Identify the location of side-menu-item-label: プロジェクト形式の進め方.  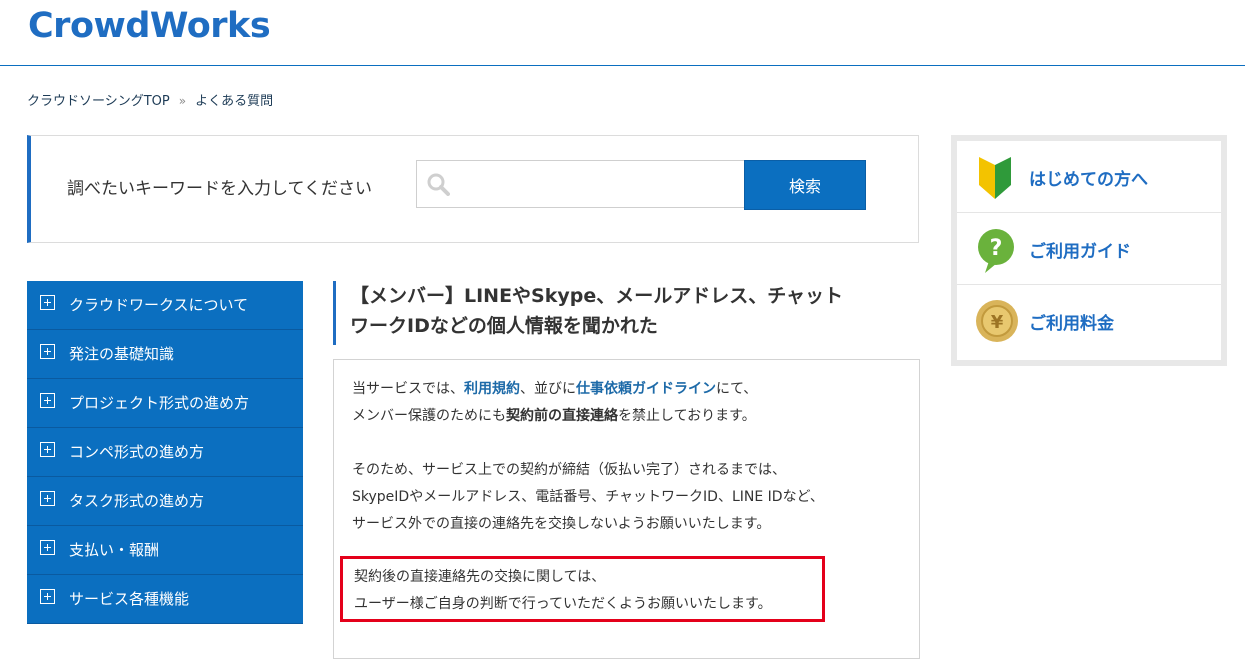
(159, 403).